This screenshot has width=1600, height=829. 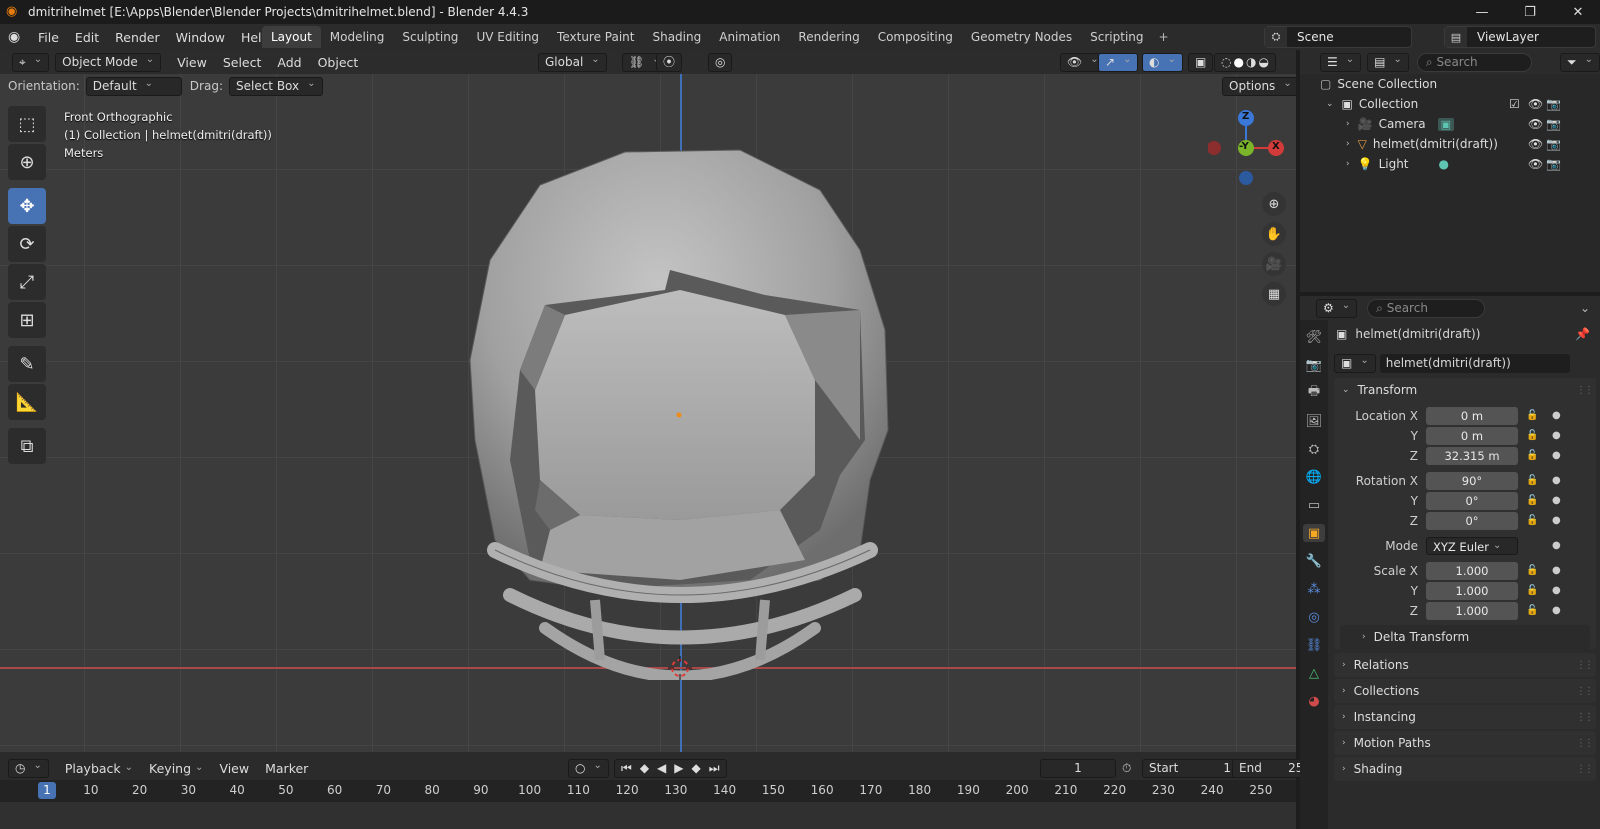 I want to click on timeline-body, so click(x=648, y=815).